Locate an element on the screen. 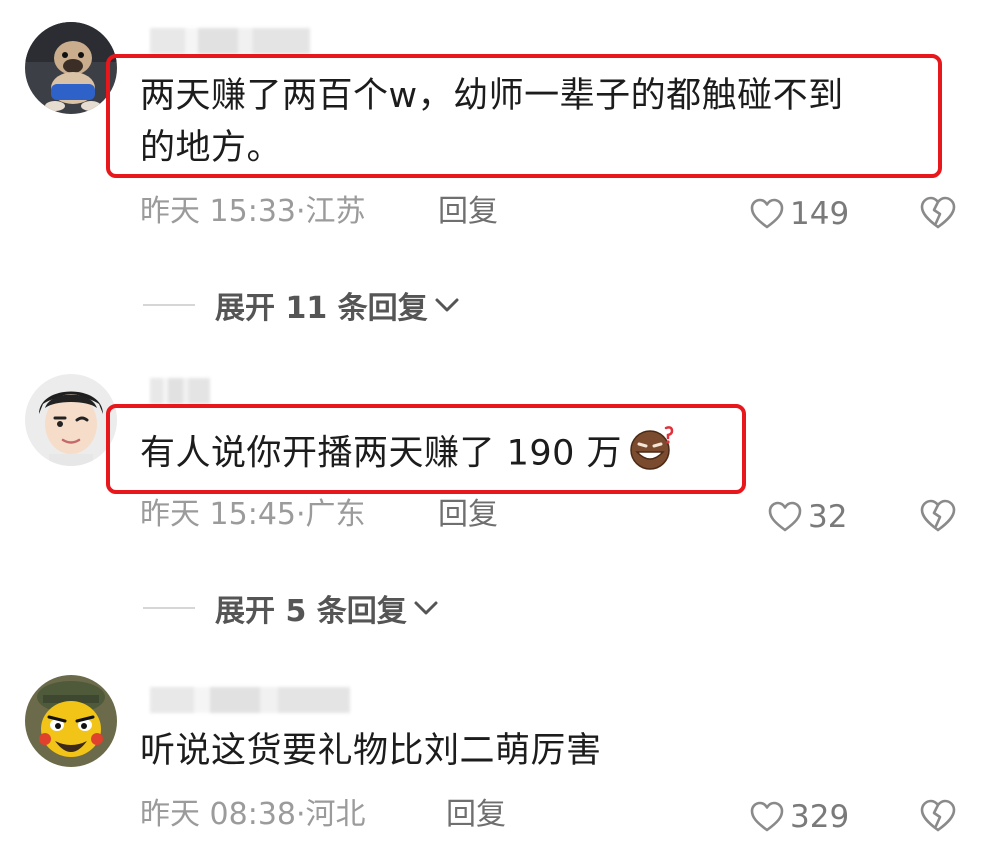 The image size is (1000, 863). grinning-emoji is located at coordinates (653, 454).